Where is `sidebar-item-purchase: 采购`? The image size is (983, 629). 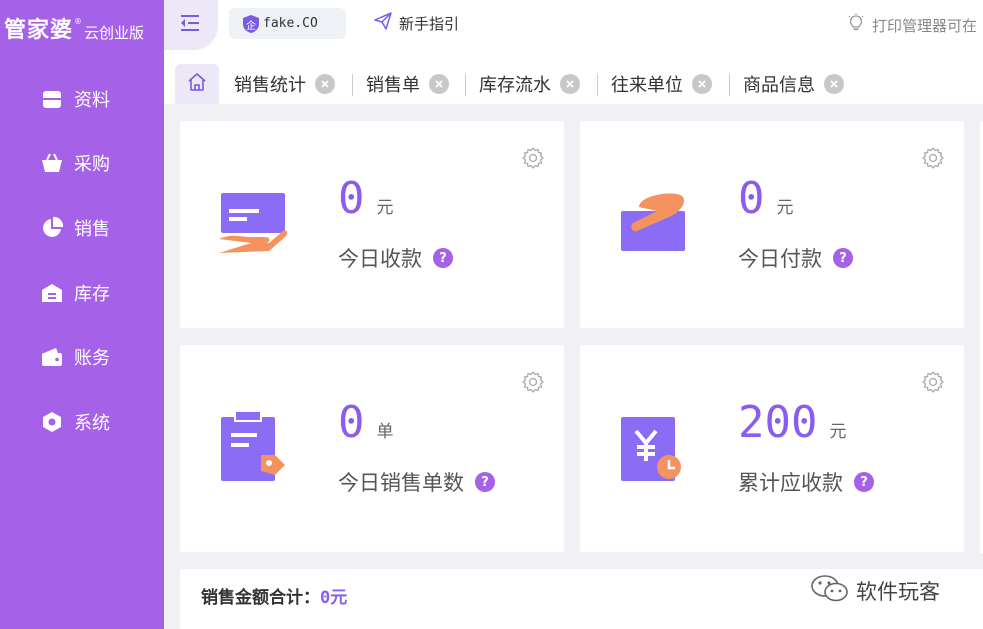 sidebar-item-purchase: 采购 is located at coordinates (75, 163).